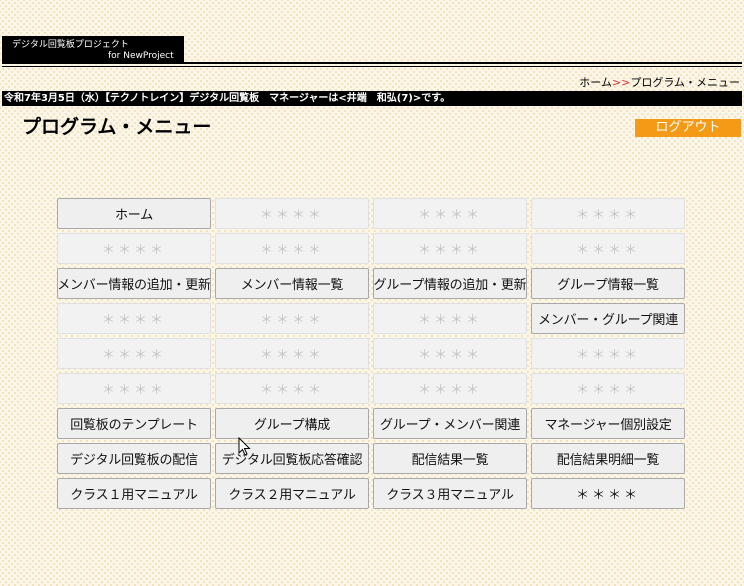  What do you see at coordinates (134, 213) in the screenshot?
I see `menu-button: ホーム` at bounding box center [134, 213].